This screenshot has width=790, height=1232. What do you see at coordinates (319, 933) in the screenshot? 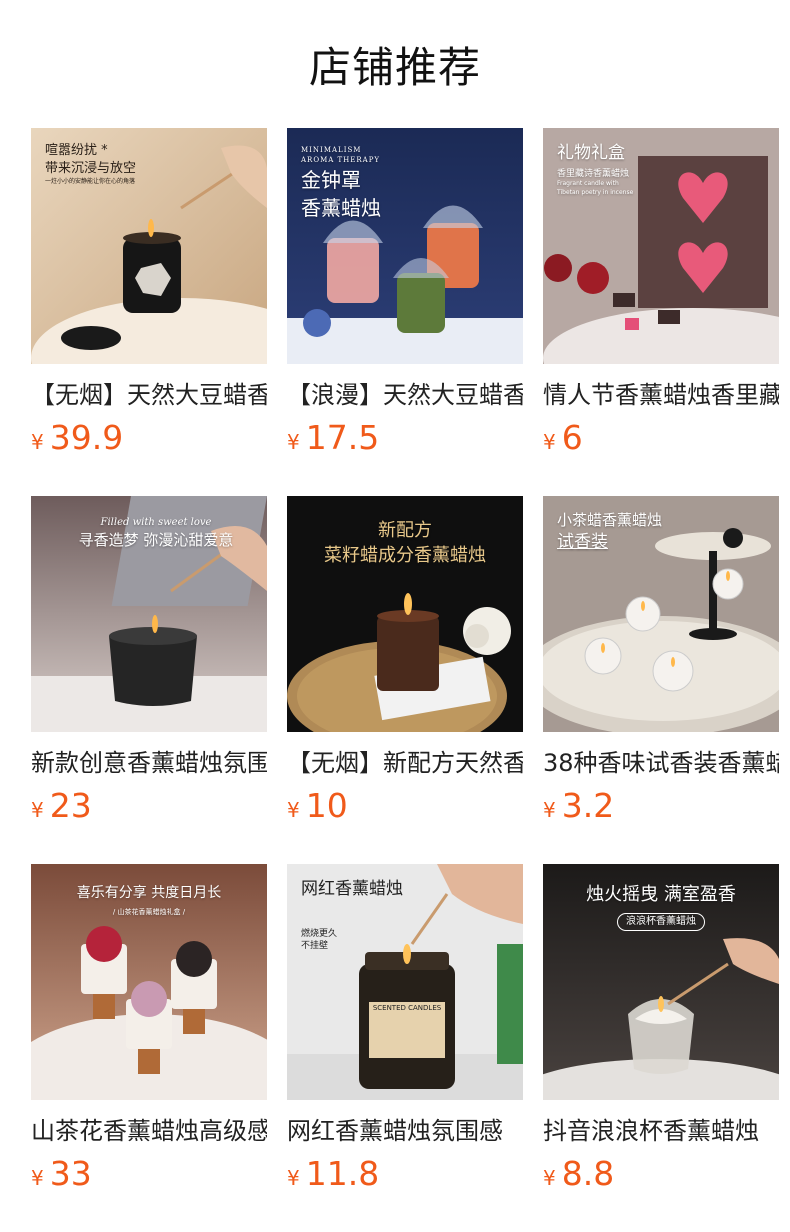
I see `image-caption: 燃烧更久` at bounding box center [319, 933].